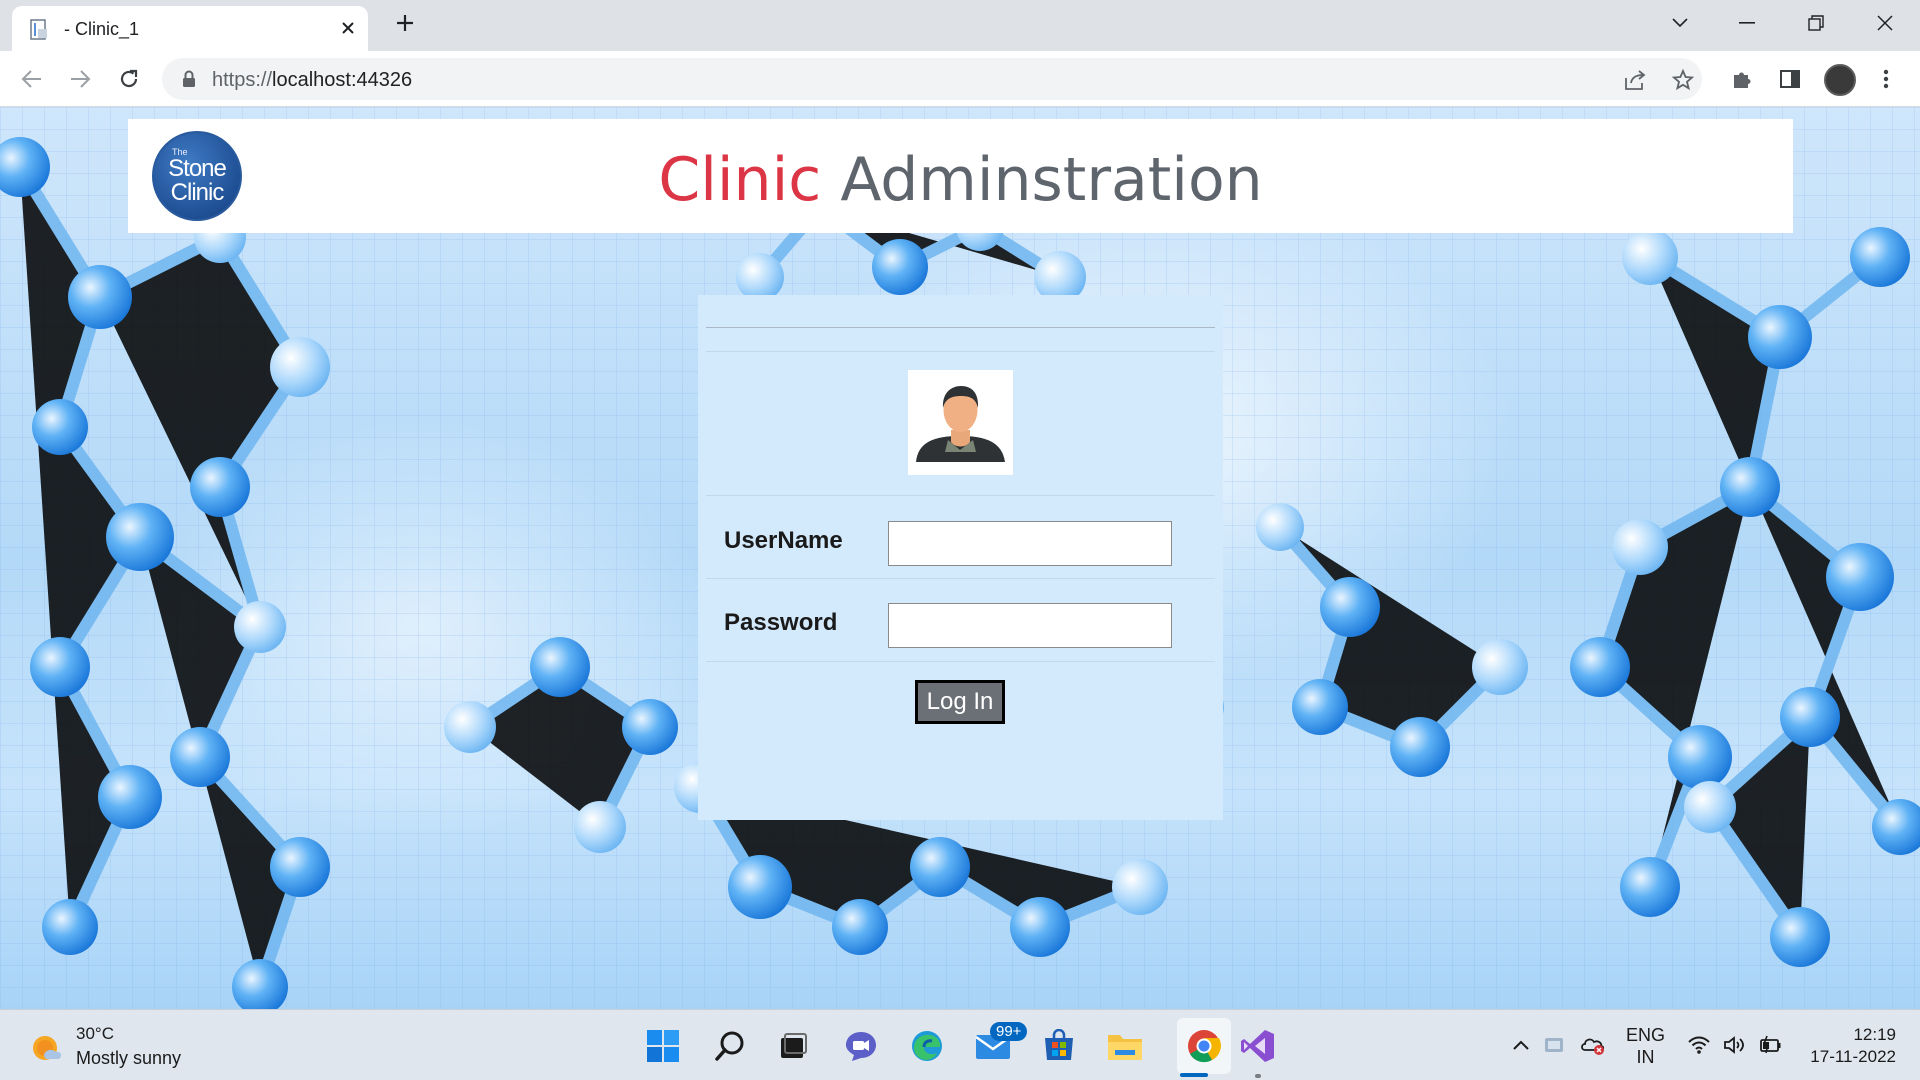 The width and height of the screenshot is (1920, 1080). I want to click on browser-menu-icon, so click(1886, 79).